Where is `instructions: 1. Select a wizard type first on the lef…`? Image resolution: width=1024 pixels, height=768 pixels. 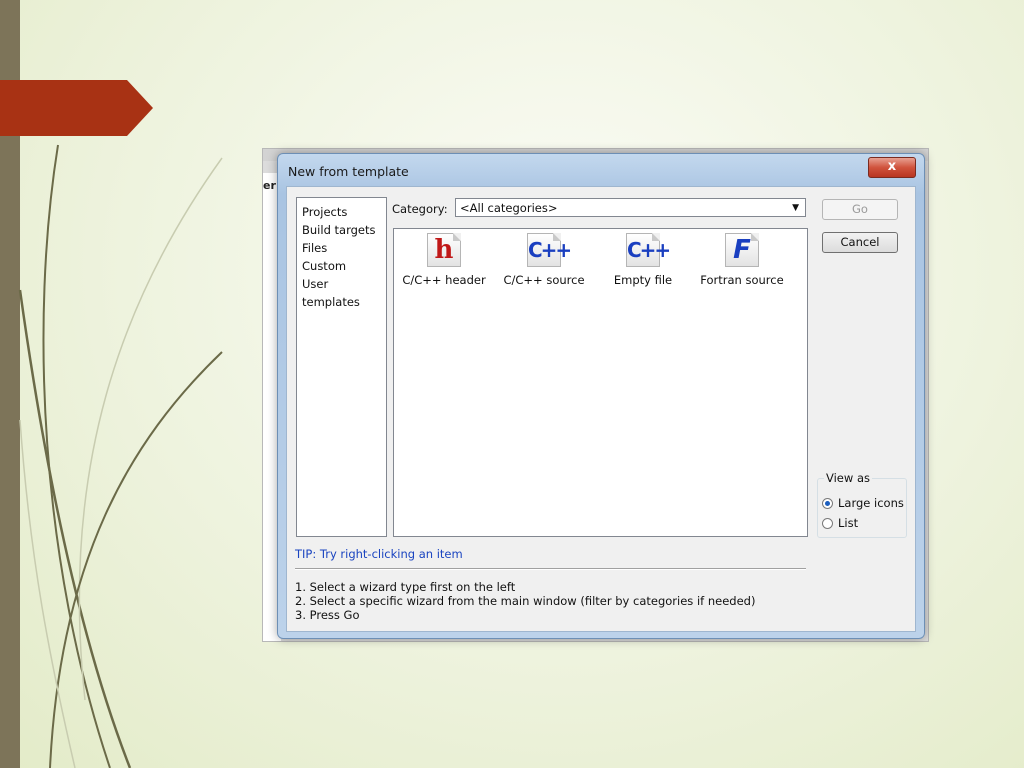 instructions: 1. Select a wizard type first on the lef… is located at coordinates (525, 601).